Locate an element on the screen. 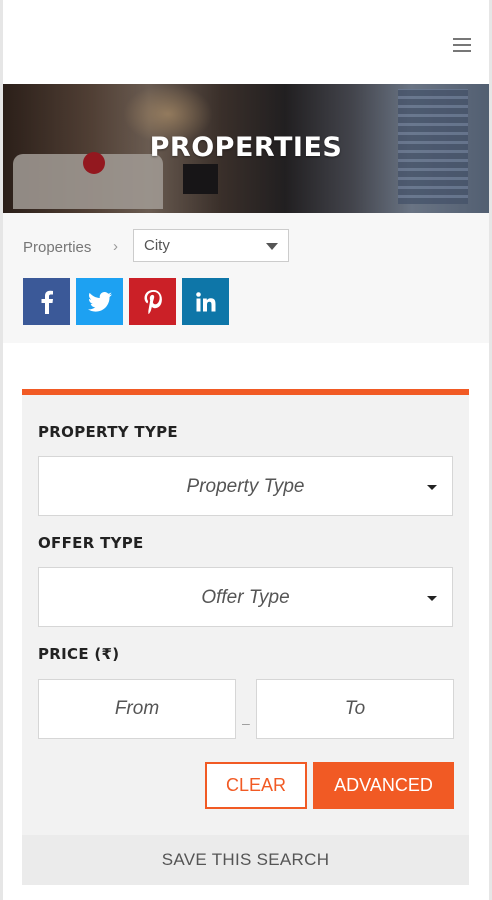  twitter-share-button is located at coordinates (99, 301).